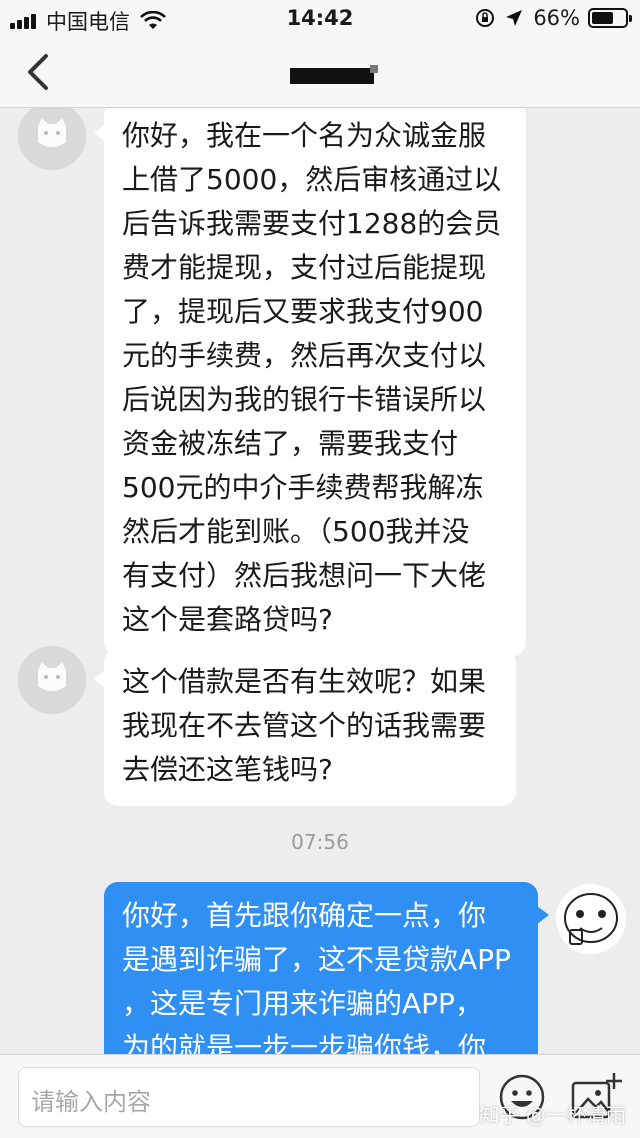 The width and height of the screenshot is (640, 1138). I want to click on status-right: 66%, so click(553, 18).